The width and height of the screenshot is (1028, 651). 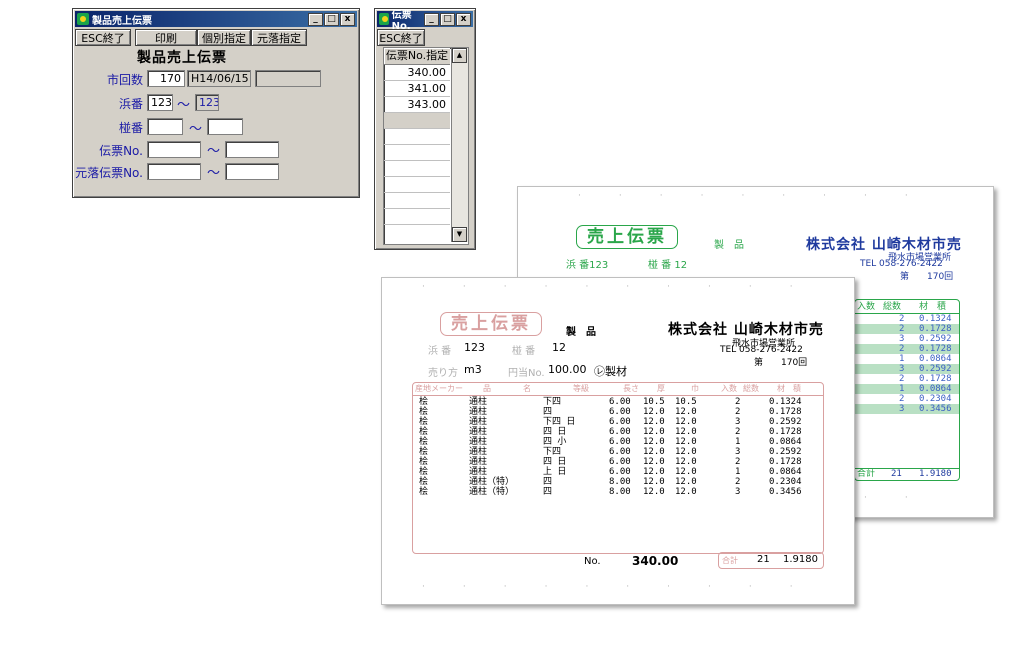 What do you see at coordinates (417, 105) in the screenshot?
I see `list-item: 343.00` at bounding box center [417, 105].